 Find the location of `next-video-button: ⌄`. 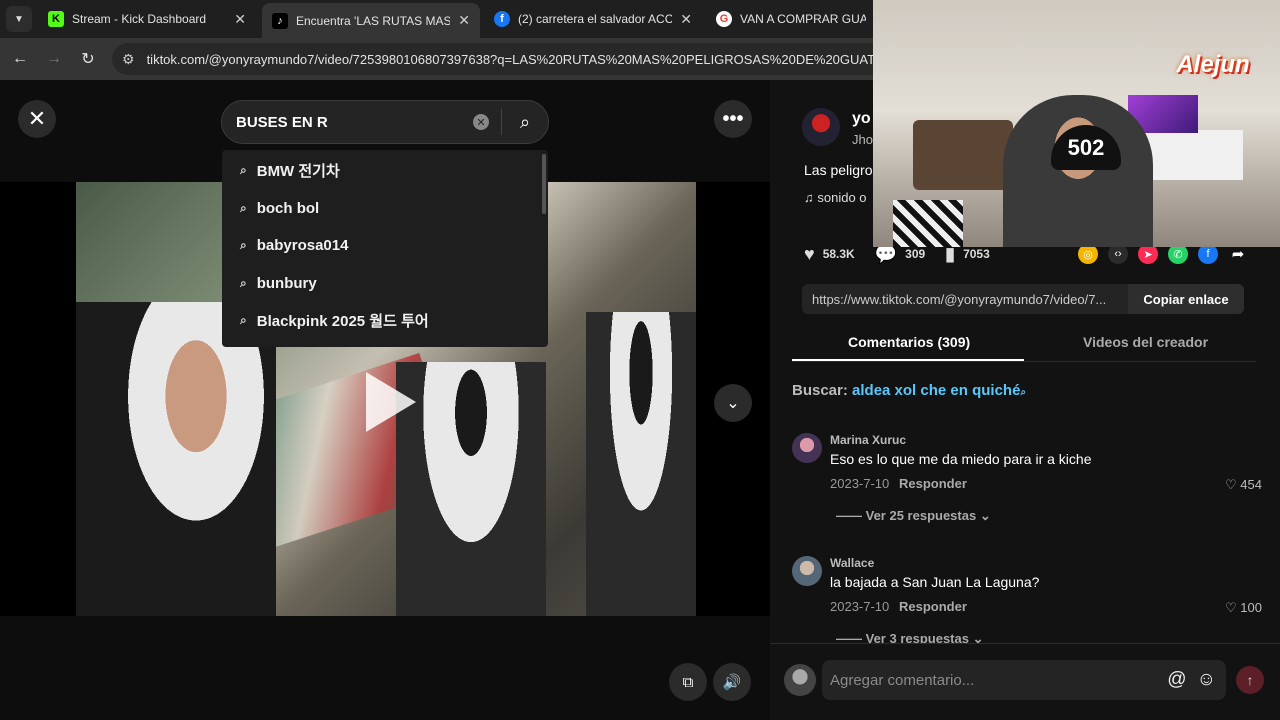

next-video-button: ⌄ is located at coordinates (733, 403).